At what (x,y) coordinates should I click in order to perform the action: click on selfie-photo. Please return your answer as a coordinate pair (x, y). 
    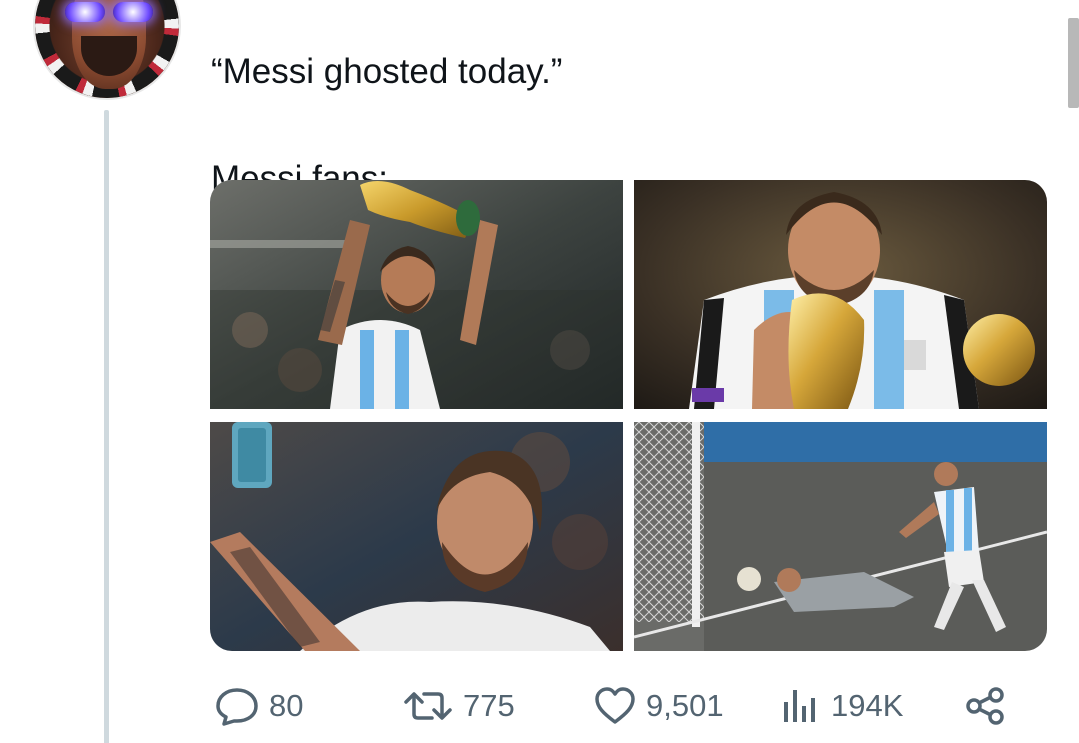
    Looking at the image, I should click on (416, 536).